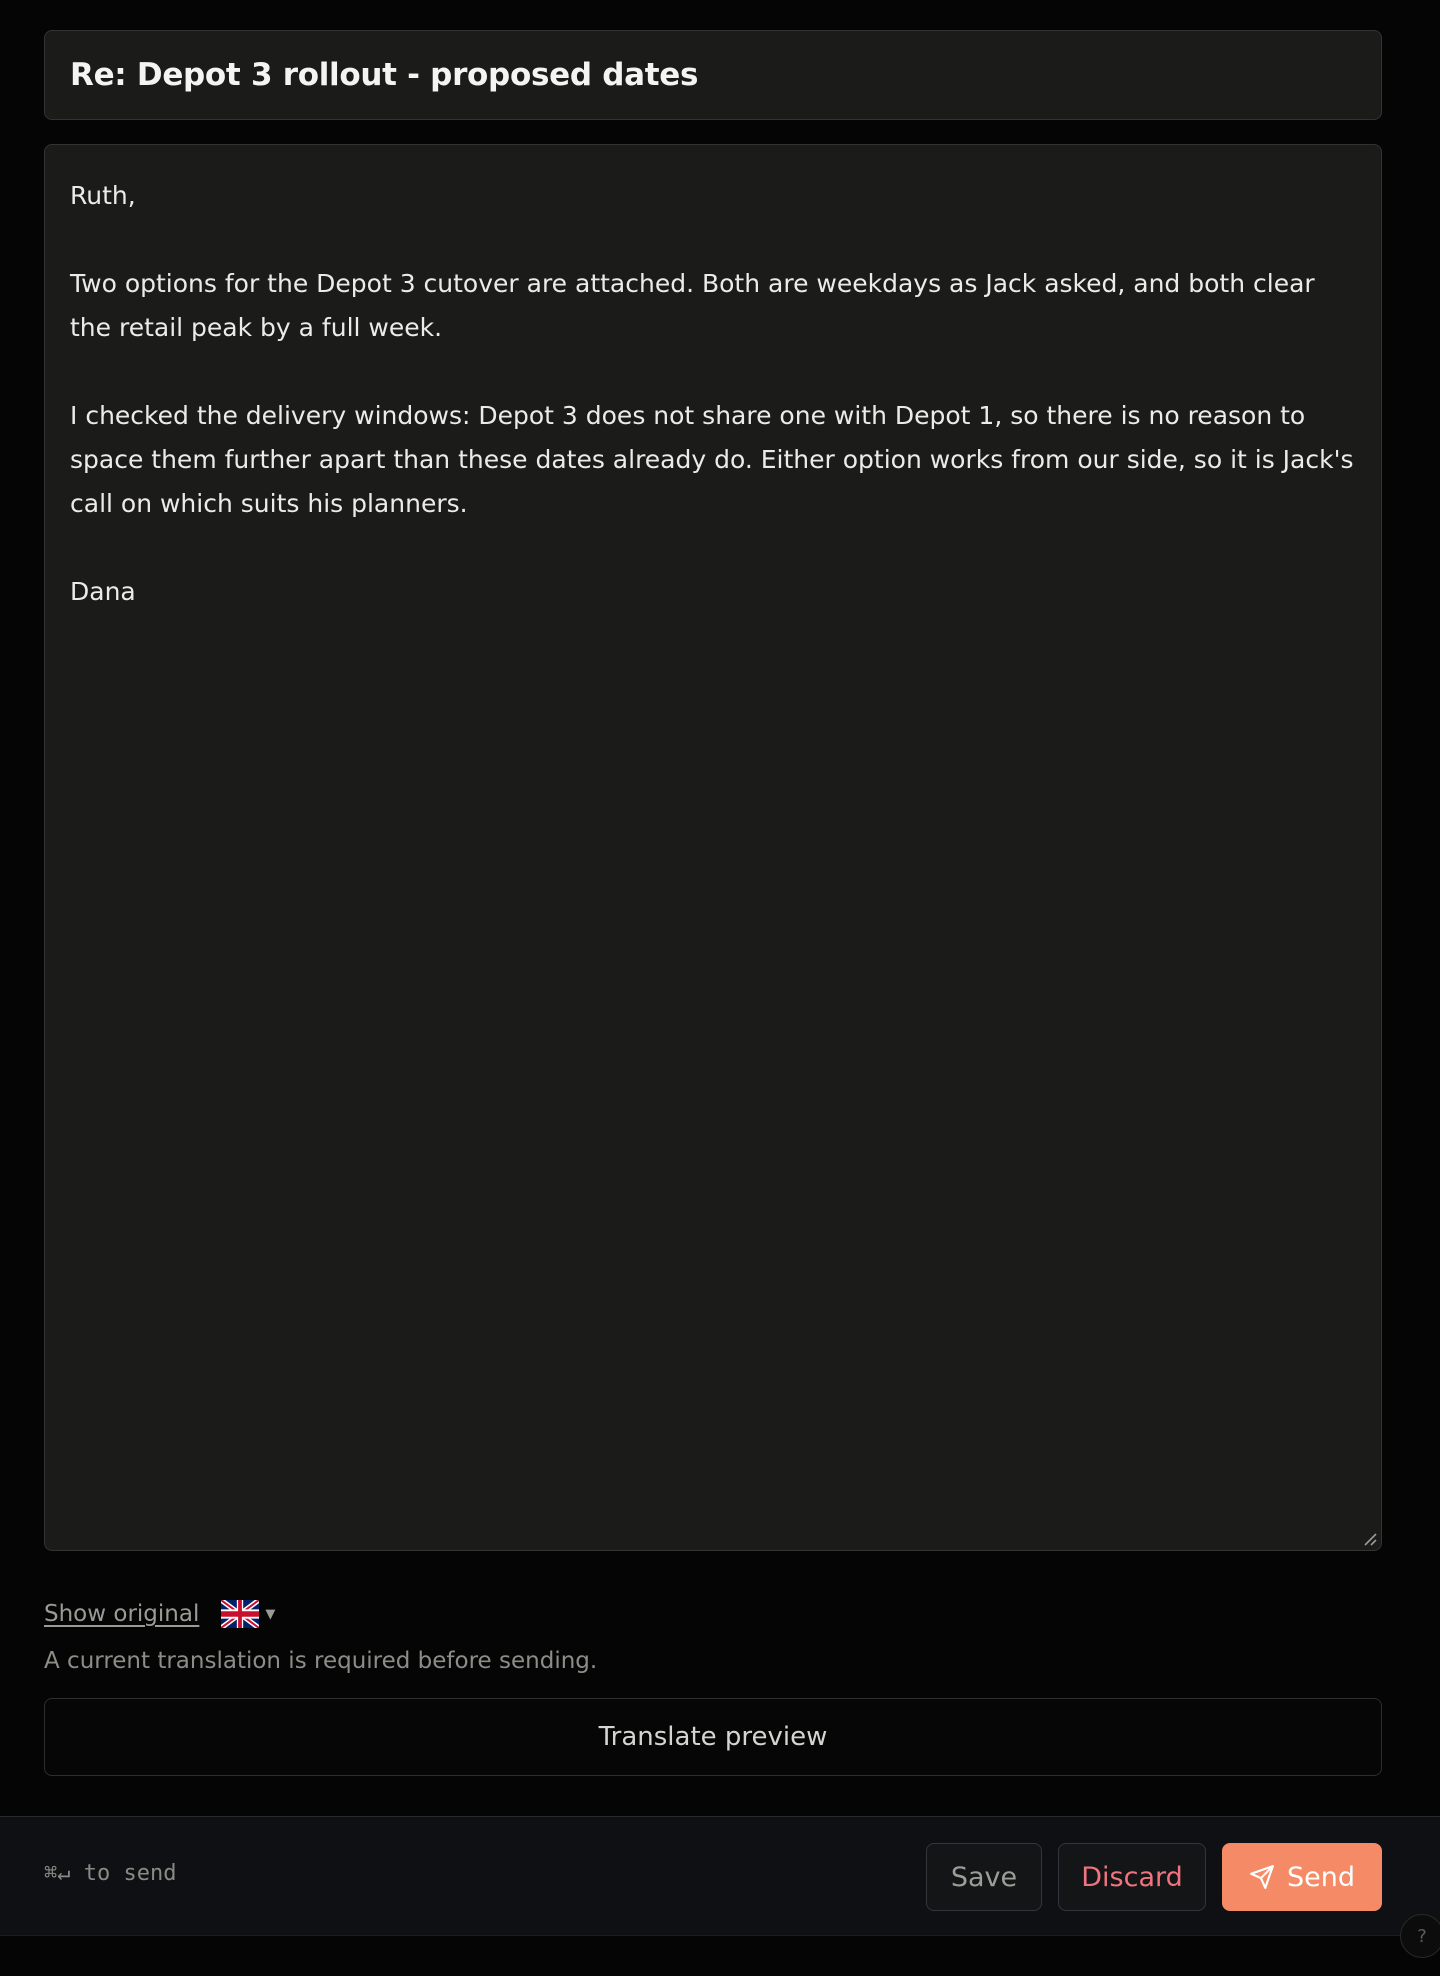 Image resolution: width=1440 pixels, height=1976 pixels. Describe the element at coordinates (110, 1873) in the screenshot. I see `keyboard-shortcut-hint: ⌘↵ to send` at that location.